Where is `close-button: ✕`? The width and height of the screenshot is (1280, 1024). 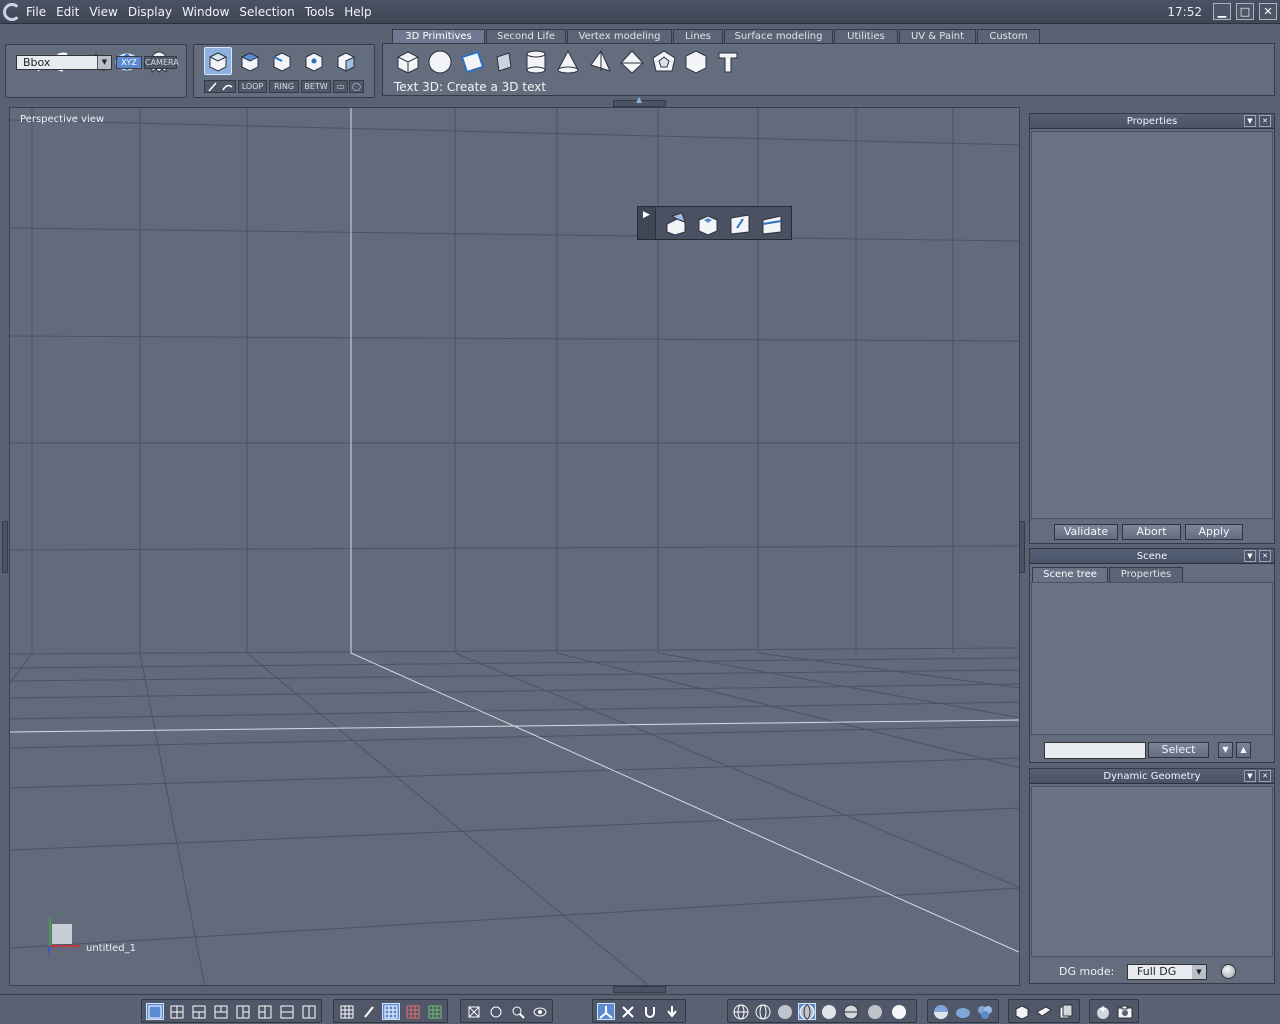
close-button: ✕ is located at coordinates (1268, 11).